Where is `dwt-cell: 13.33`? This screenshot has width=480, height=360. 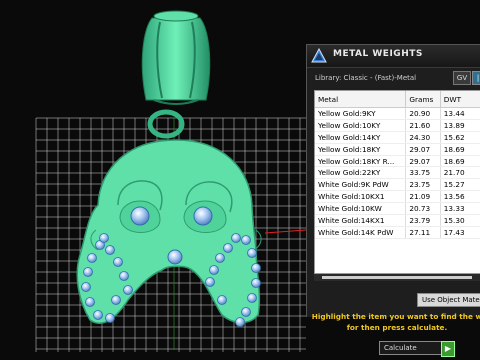 dwt-cell: 13.33 is located at coordinates (460, 209).